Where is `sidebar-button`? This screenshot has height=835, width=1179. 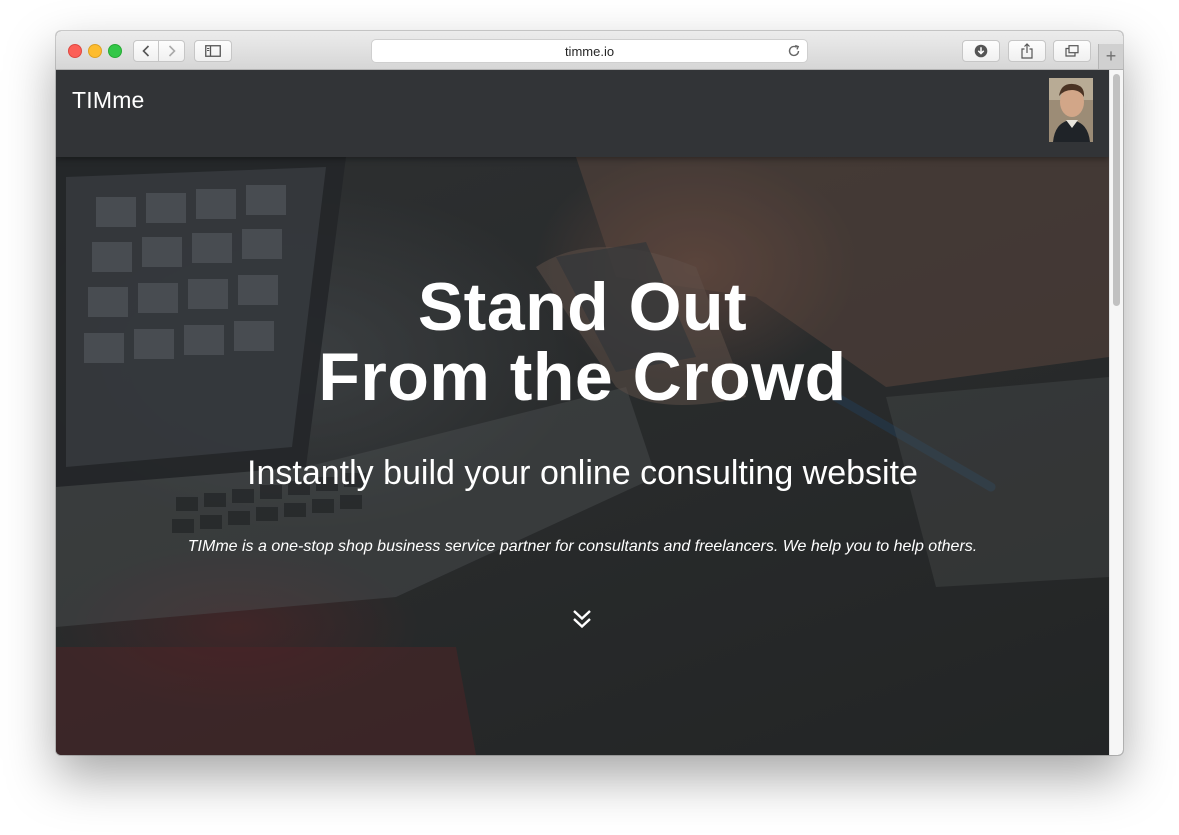
sidebar-button is located at coordinates (213, 51).